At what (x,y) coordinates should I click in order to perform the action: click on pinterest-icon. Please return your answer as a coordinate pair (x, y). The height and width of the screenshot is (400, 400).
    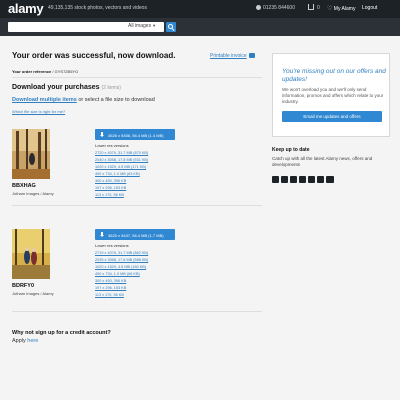
    Looking at the image, I should click on (293, 179).